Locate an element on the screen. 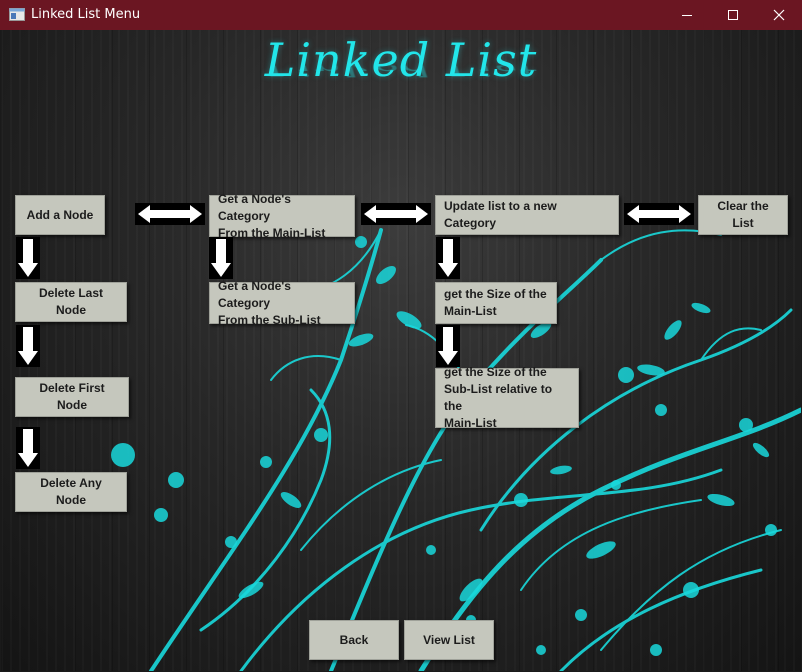 The height and width of the screenshot is (672, 802). maximize-icon is located at coordinates (733, 15).